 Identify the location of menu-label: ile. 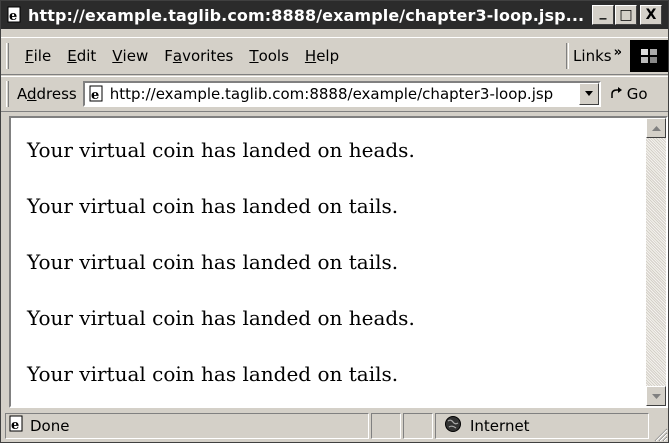
(42, 56).